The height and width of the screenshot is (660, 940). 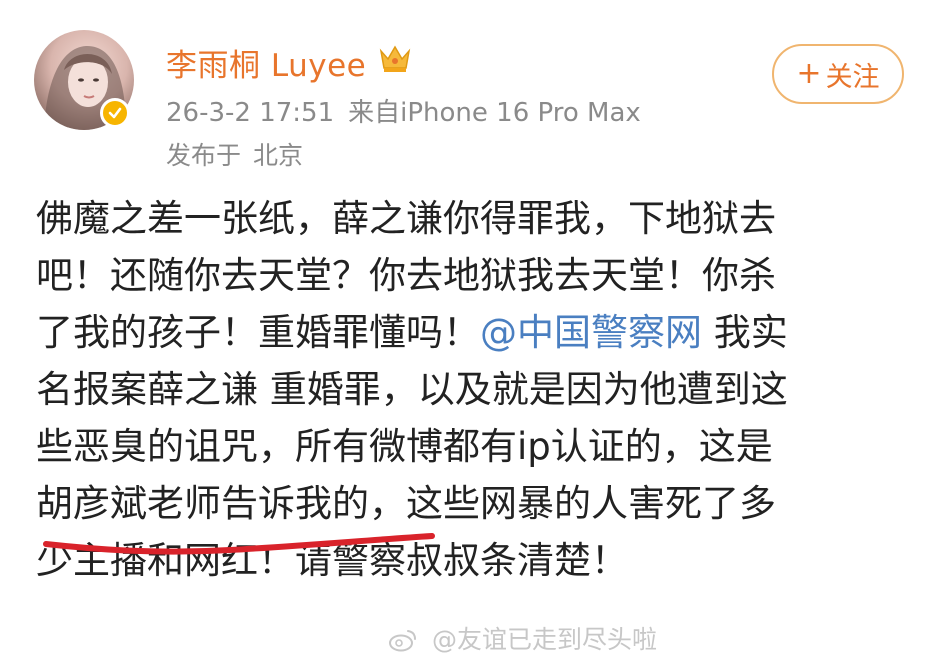 I want to click on post-location: 发布于 北京, so click(x=234, y=154).